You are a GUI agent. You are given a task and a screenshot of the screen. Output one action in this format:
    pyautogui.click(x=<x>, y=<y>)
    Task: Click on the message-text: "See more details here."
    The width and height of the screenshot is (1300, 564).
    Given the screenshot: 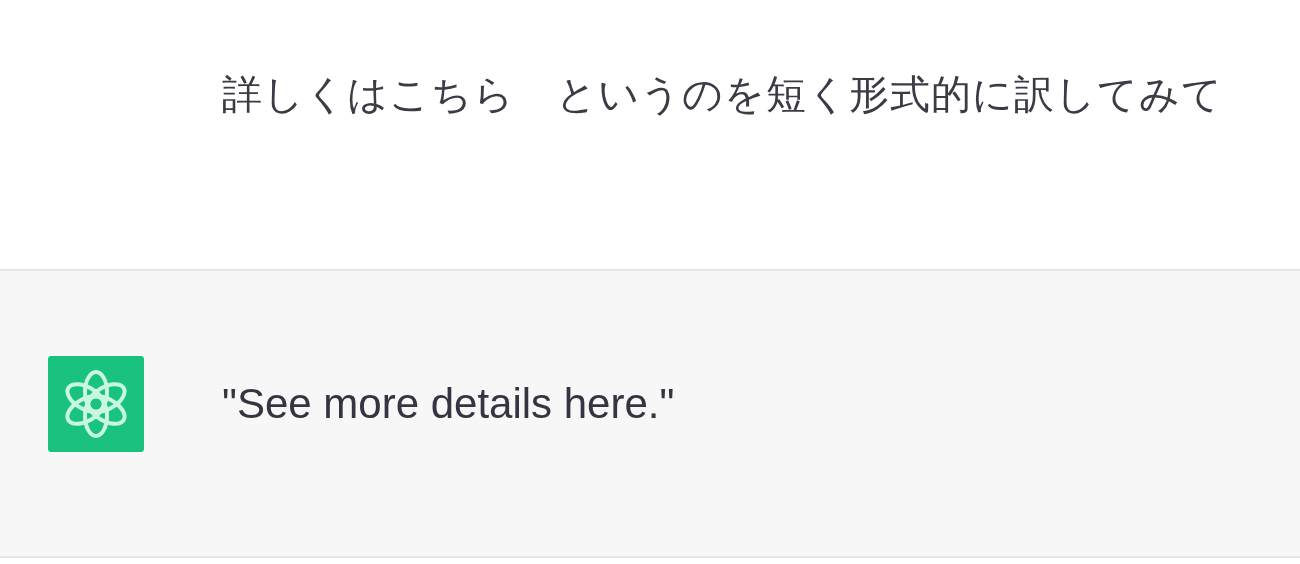 What is the action you would take?
    pyautogui.click(x=448, y=403)
    